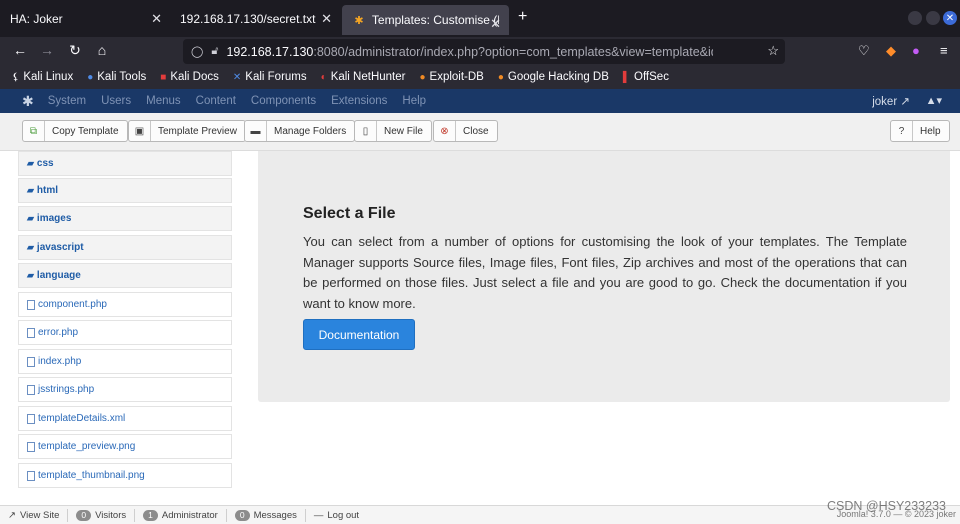 The image size is (960, 524). Describe the element at coordinates (60, 247) in the screenshot. I see `folder-label: javascript` at that location.